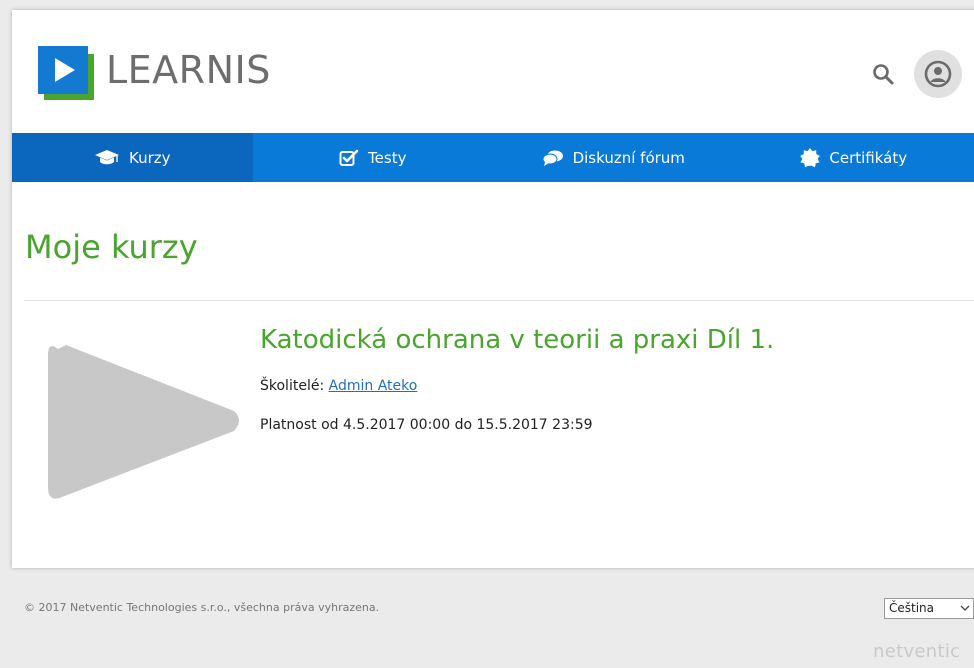 Image resolution: width=974 pixels, height=668 pixels. Describe the element at coordinates (188, 70) in the screenshot. I see `logo-text: LEARNIS` at that location.